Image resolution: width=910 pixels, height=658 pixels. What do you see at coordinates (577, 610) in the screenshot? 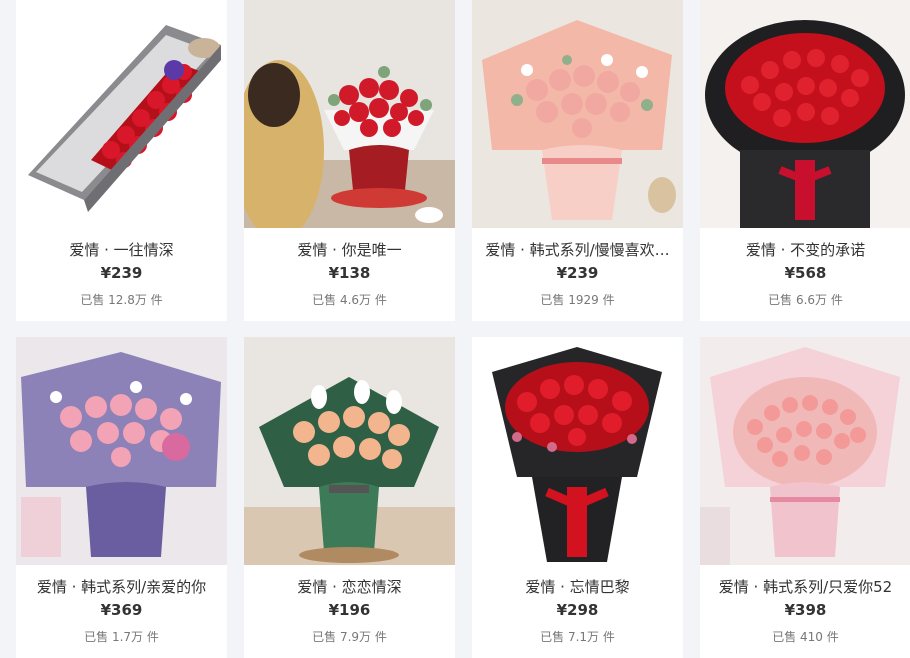
I see `product-price: ¥298` at bounding box center [577, 610].